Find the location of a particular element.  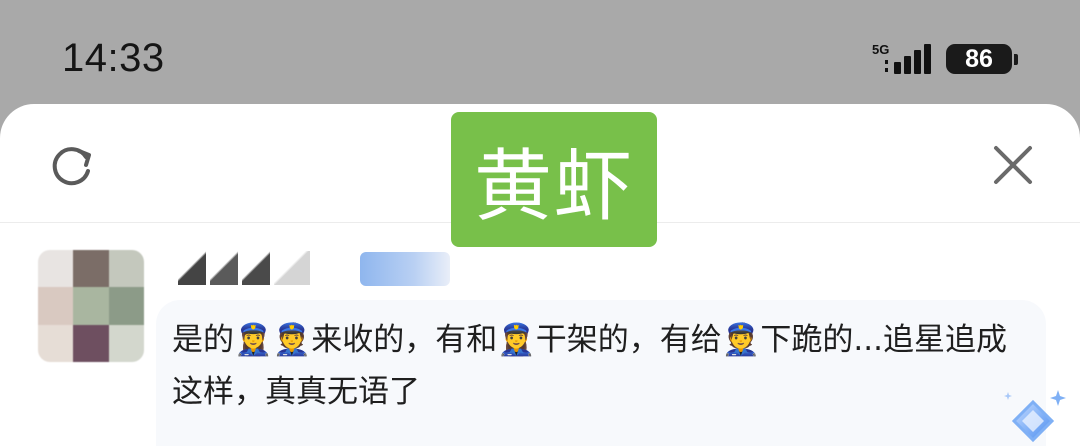

battery-cap is located at coordinates (1016, 59).